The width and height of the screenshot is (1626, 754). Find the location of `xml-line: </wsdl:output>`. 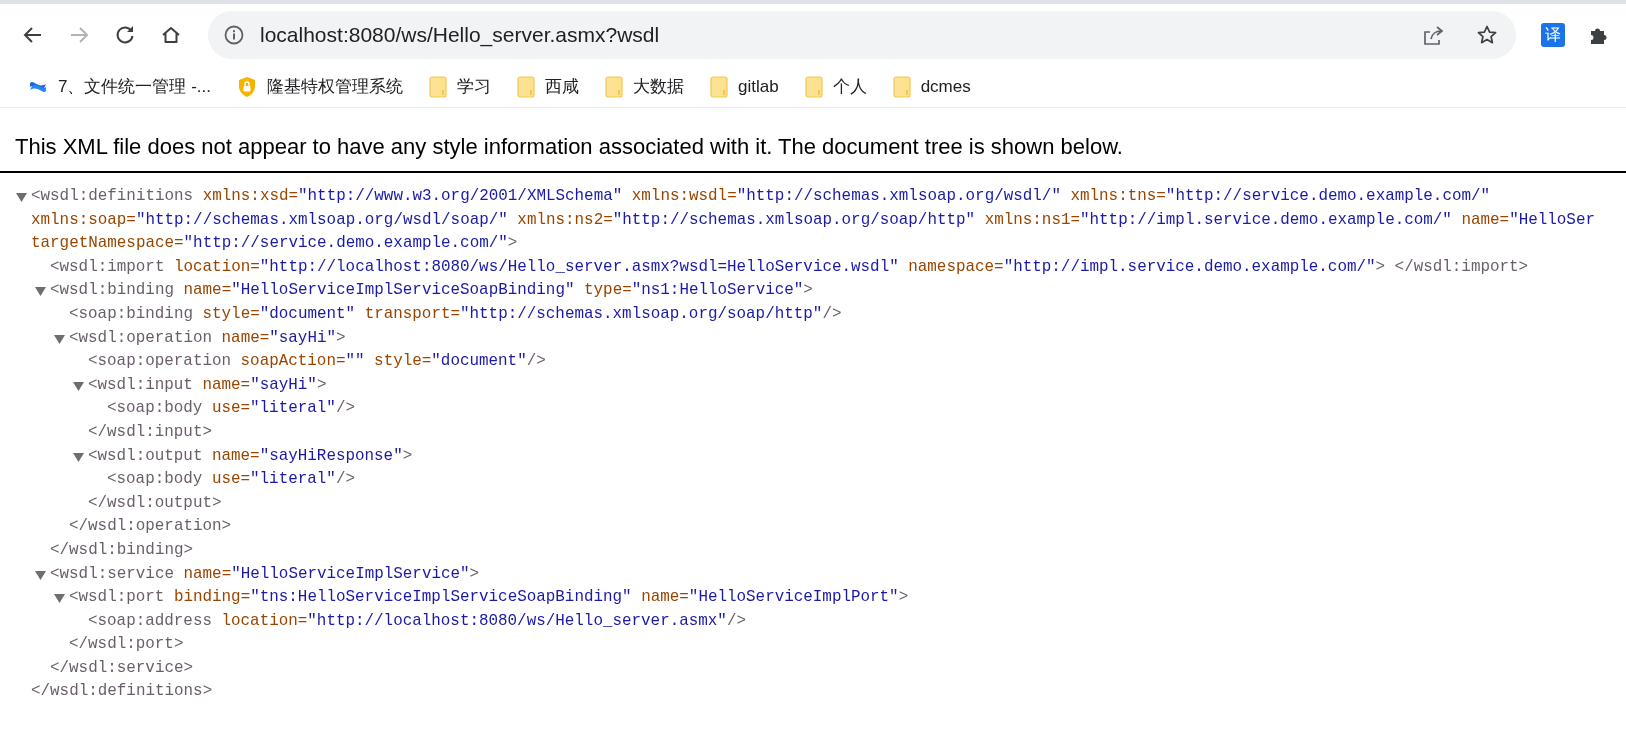

xml-line: </wsdl:output> is located at coordinates (155, 503).